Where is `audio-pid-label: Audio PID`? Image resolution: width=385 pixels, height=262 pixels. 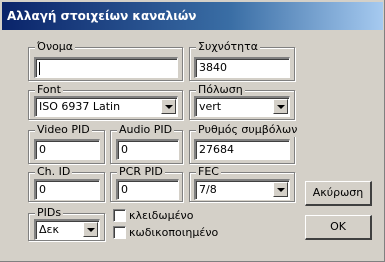 audio-pid-label: Audio PID is located at coordinates (146, 130).